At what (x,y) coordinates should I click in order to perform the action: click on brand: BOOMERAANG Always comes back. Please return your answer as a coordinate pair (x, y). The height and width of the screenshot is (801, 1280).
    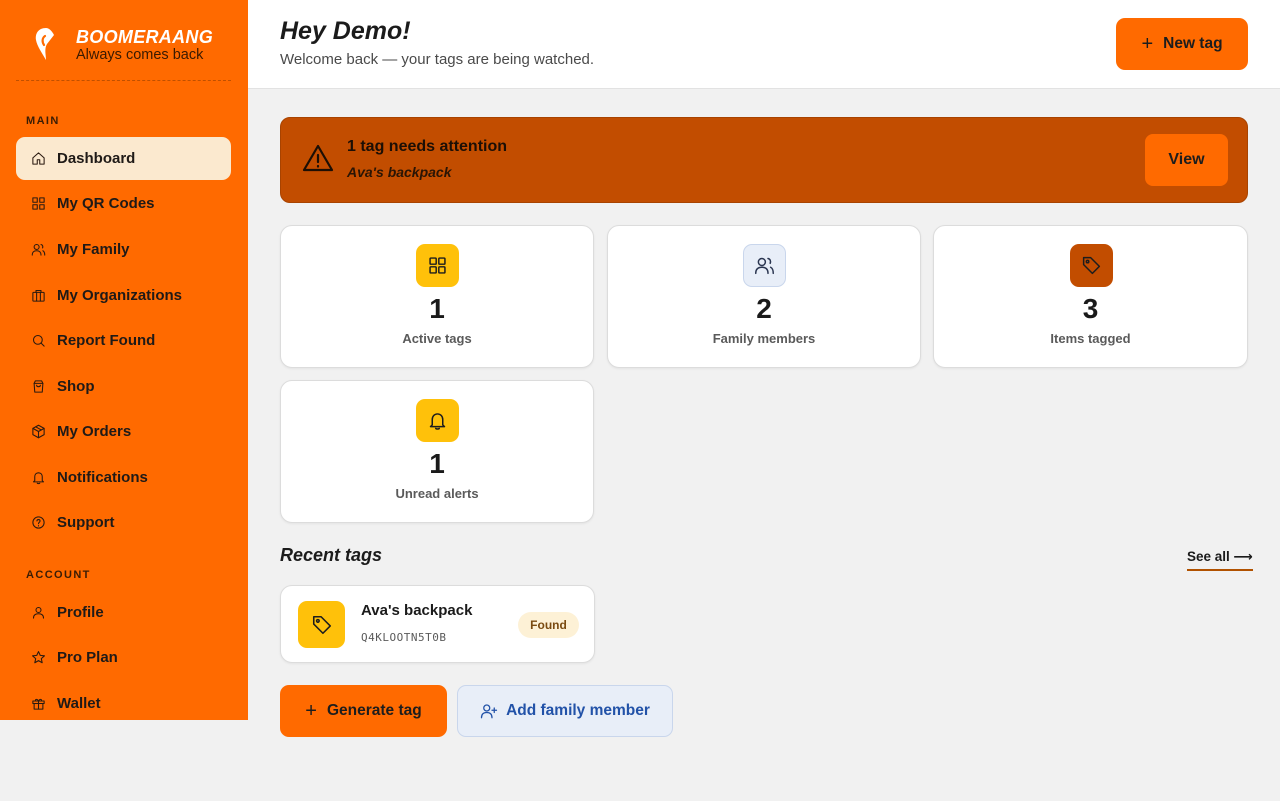
    Looking at the image, I should click on (123, 40).